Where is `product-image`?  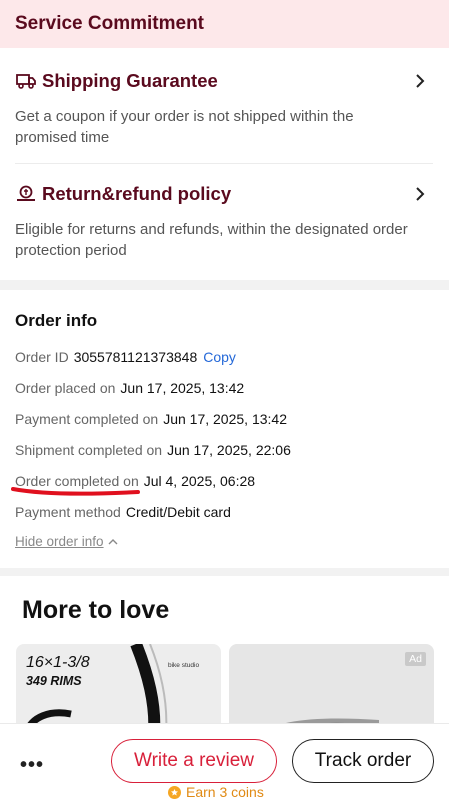 product-image is located at coordinates (321, 726).